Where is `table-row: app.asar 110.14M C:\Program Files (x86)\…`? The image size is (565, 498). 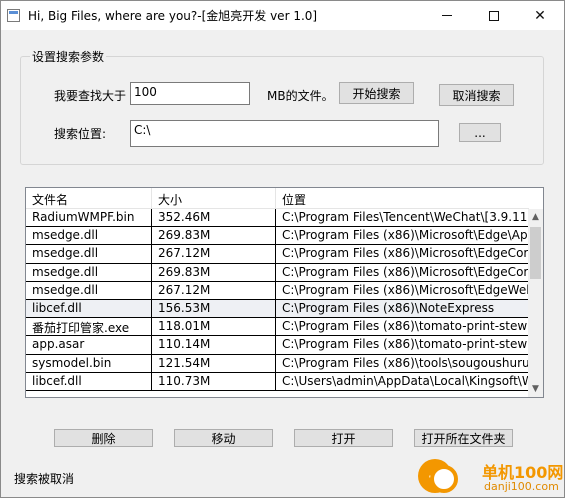 table-row: app.asar 110.14M C:\Program Files (x86)\… is located at coordinates (277, 345).